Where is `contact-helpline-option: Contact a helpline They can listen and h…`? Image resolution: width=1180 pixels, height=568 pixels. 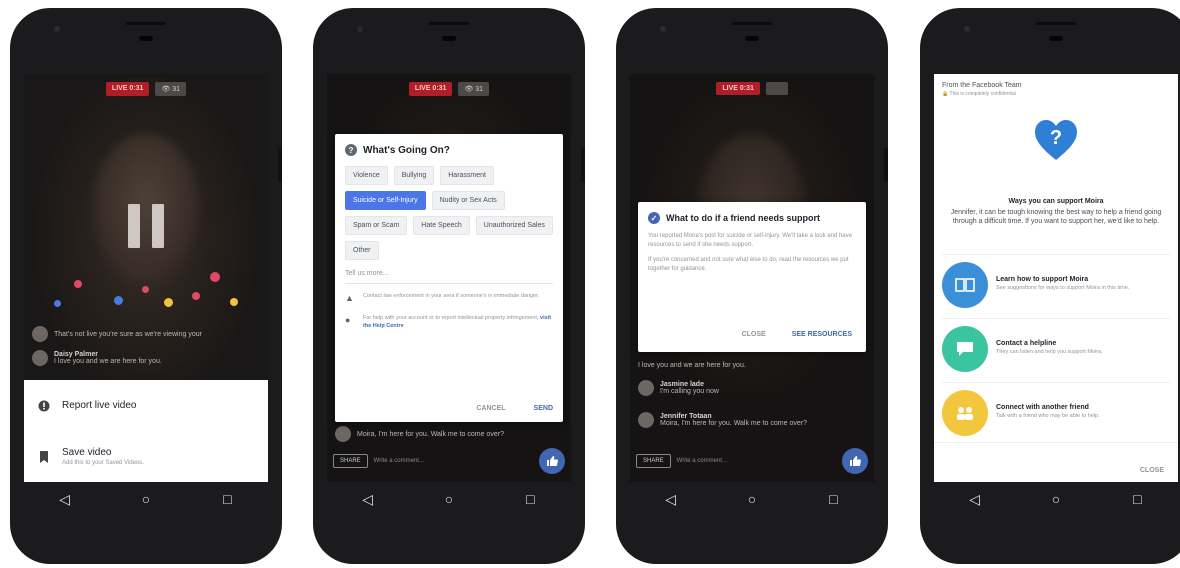
contact-helpline-option: Contact a helpline They can listen and h… is located at coordinates (1056, 348).